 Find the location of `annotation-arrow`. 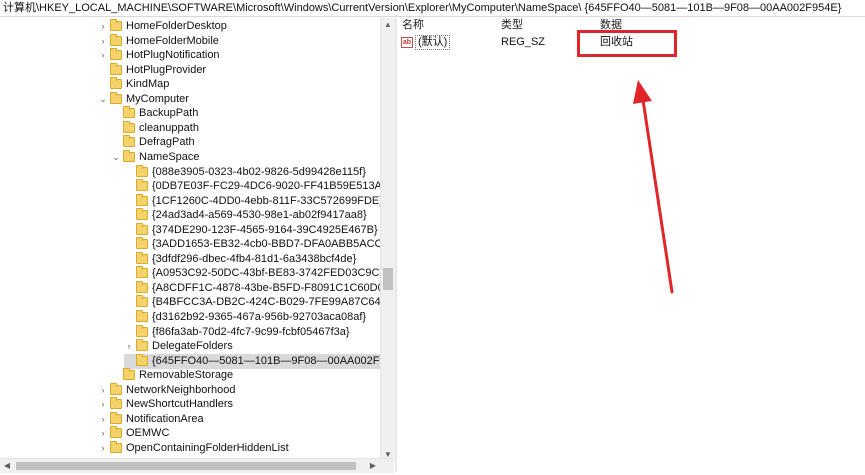

annotation-arrow is located at coordinates (653, 187).